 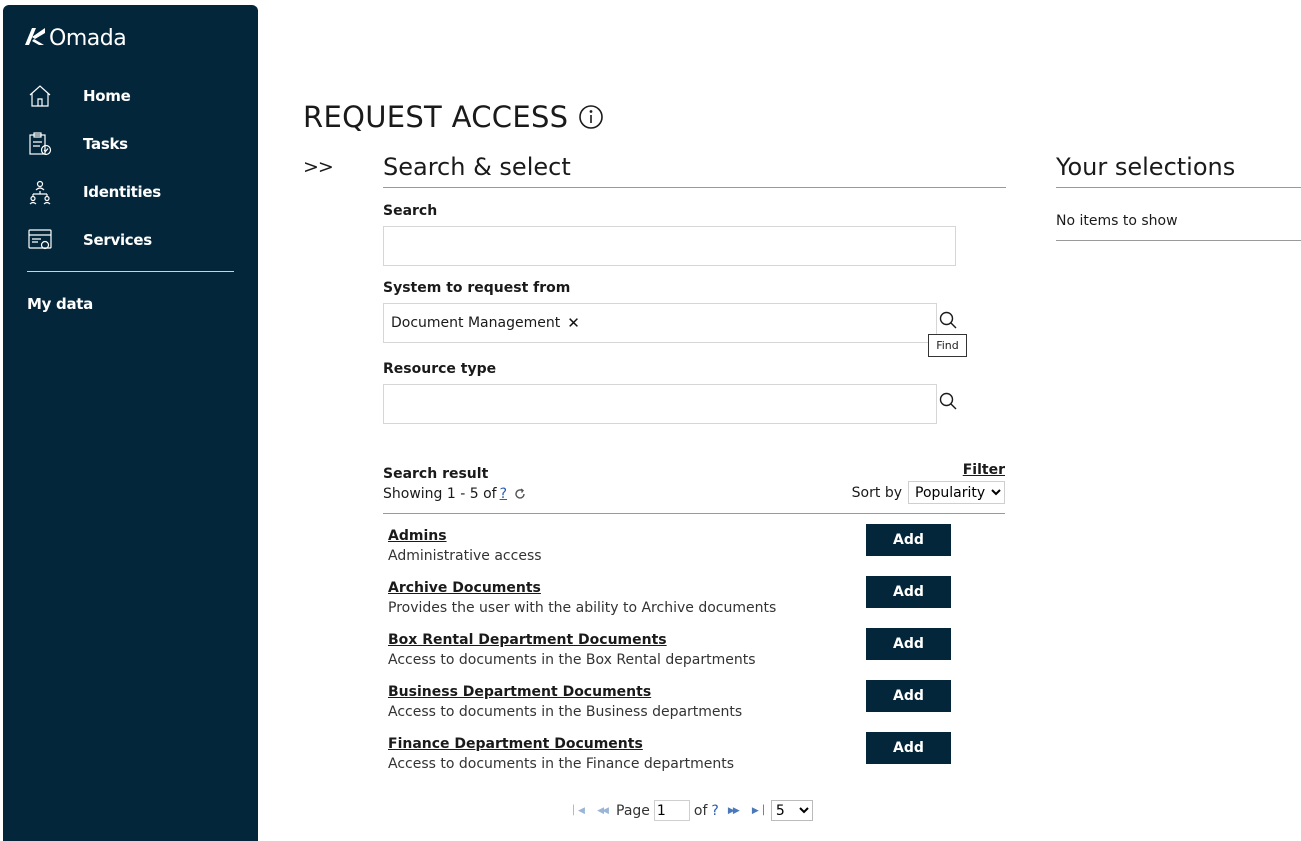 I want to click on sort-select: Popularity, so click(x=956, y=492).